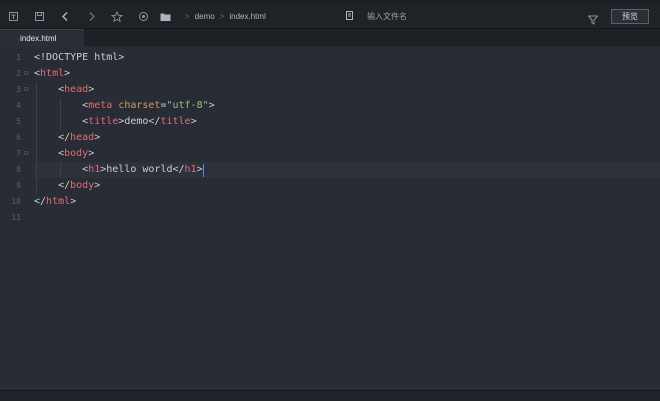  I want to click on code-token: meta, so click(100, 105).